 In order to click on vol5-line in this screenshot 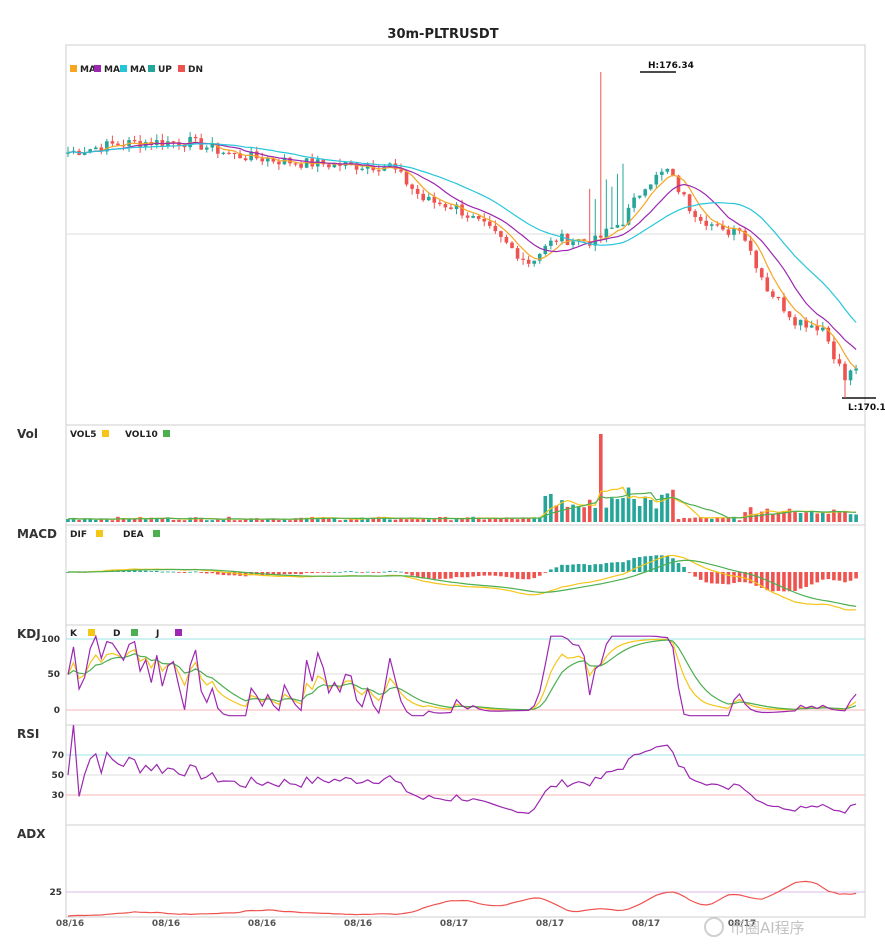, I will do `click(462, 503)`.